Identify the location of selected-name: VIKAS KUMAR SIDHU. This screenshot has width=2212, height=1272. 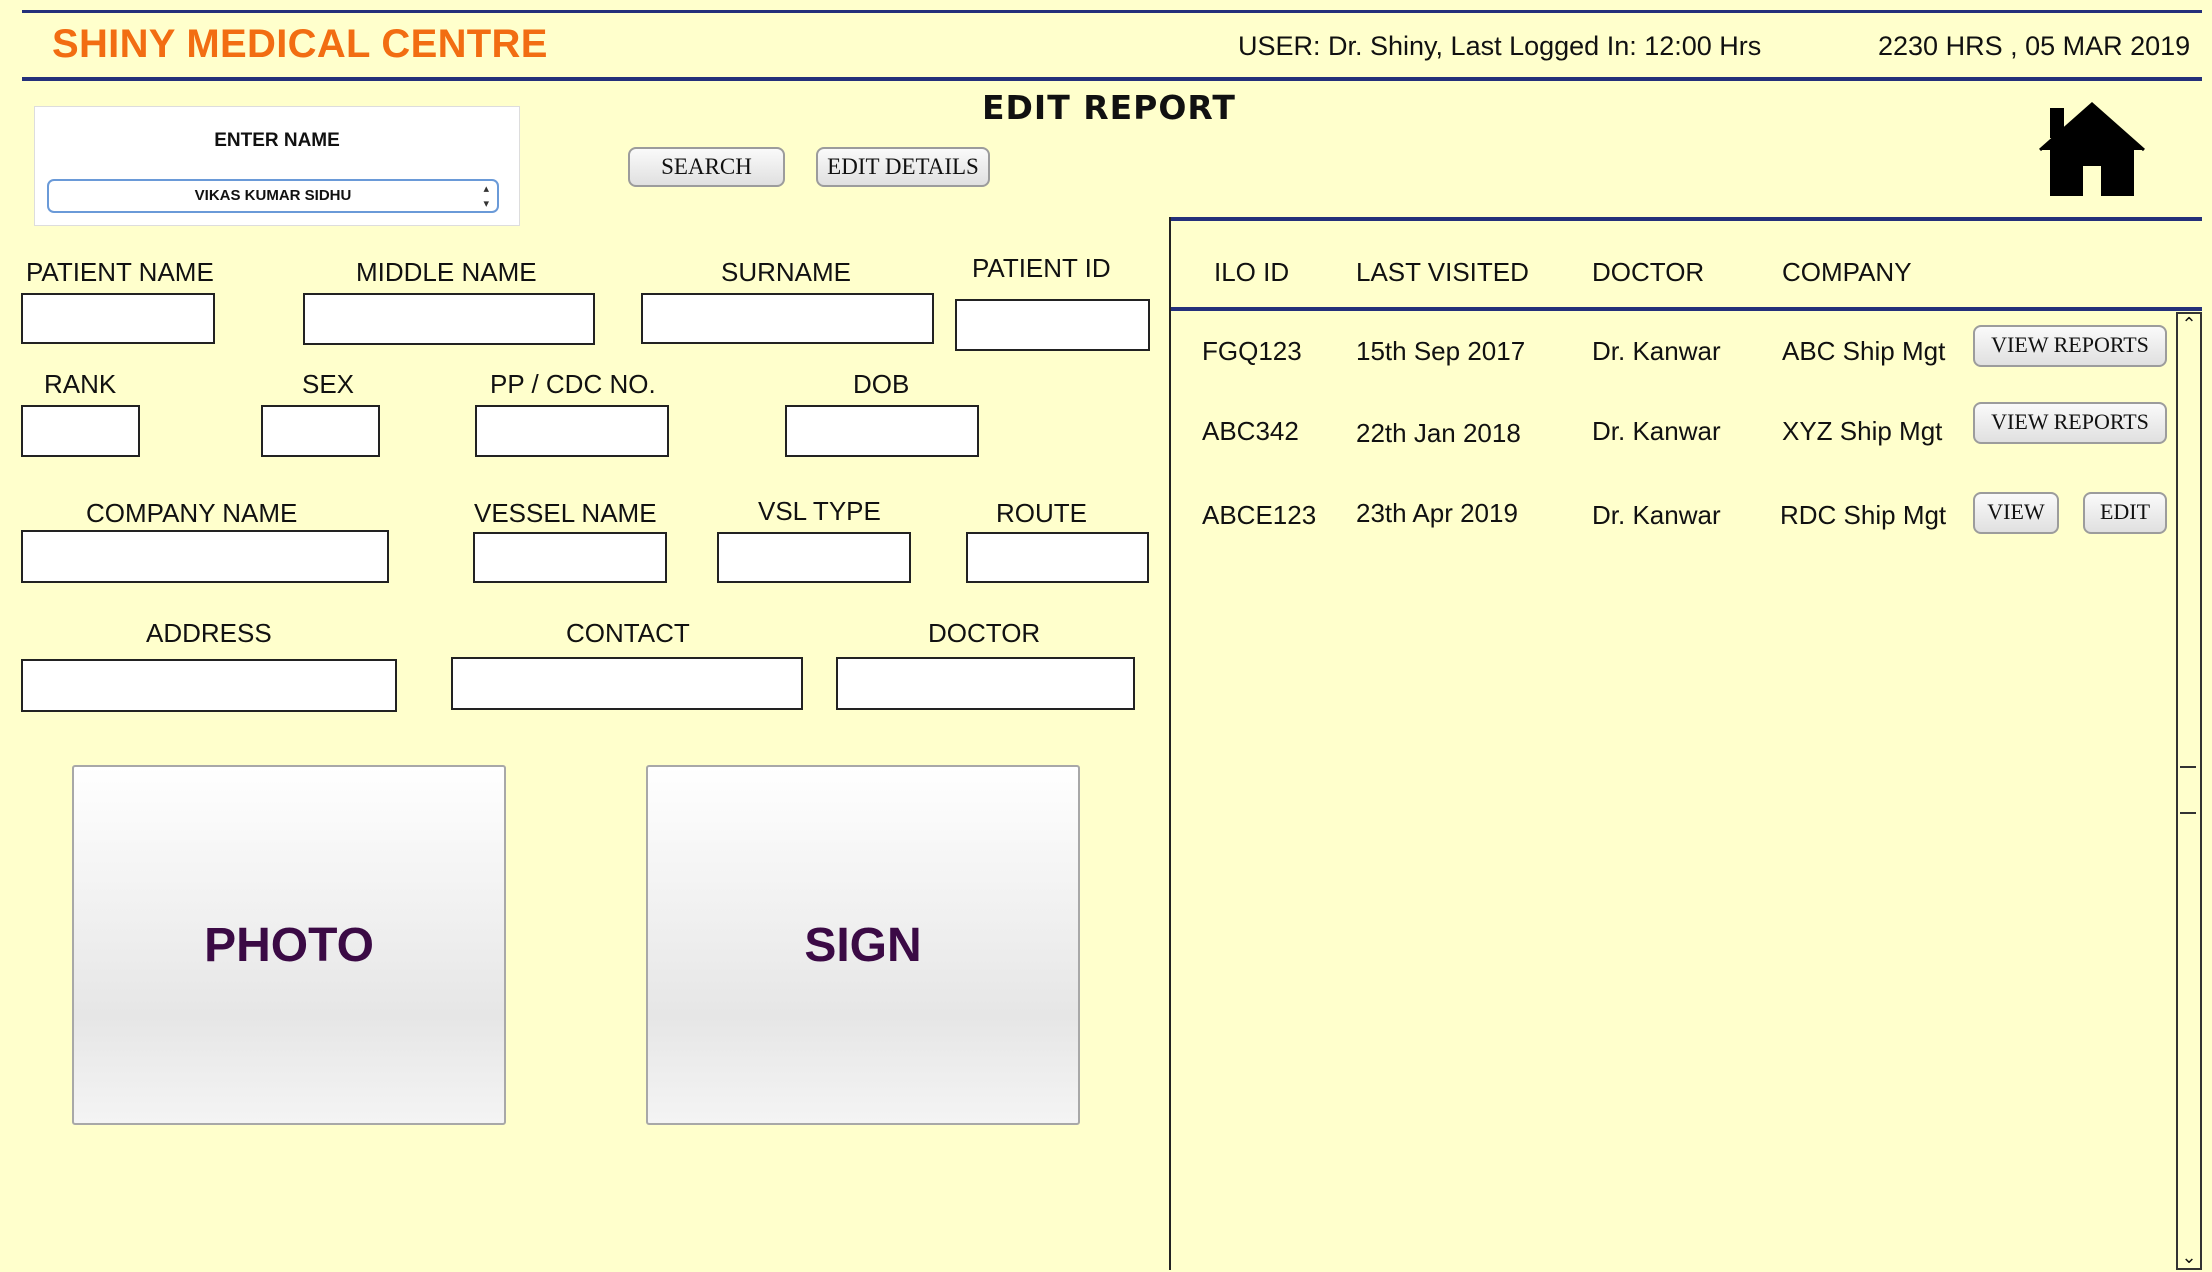
(273, 195).